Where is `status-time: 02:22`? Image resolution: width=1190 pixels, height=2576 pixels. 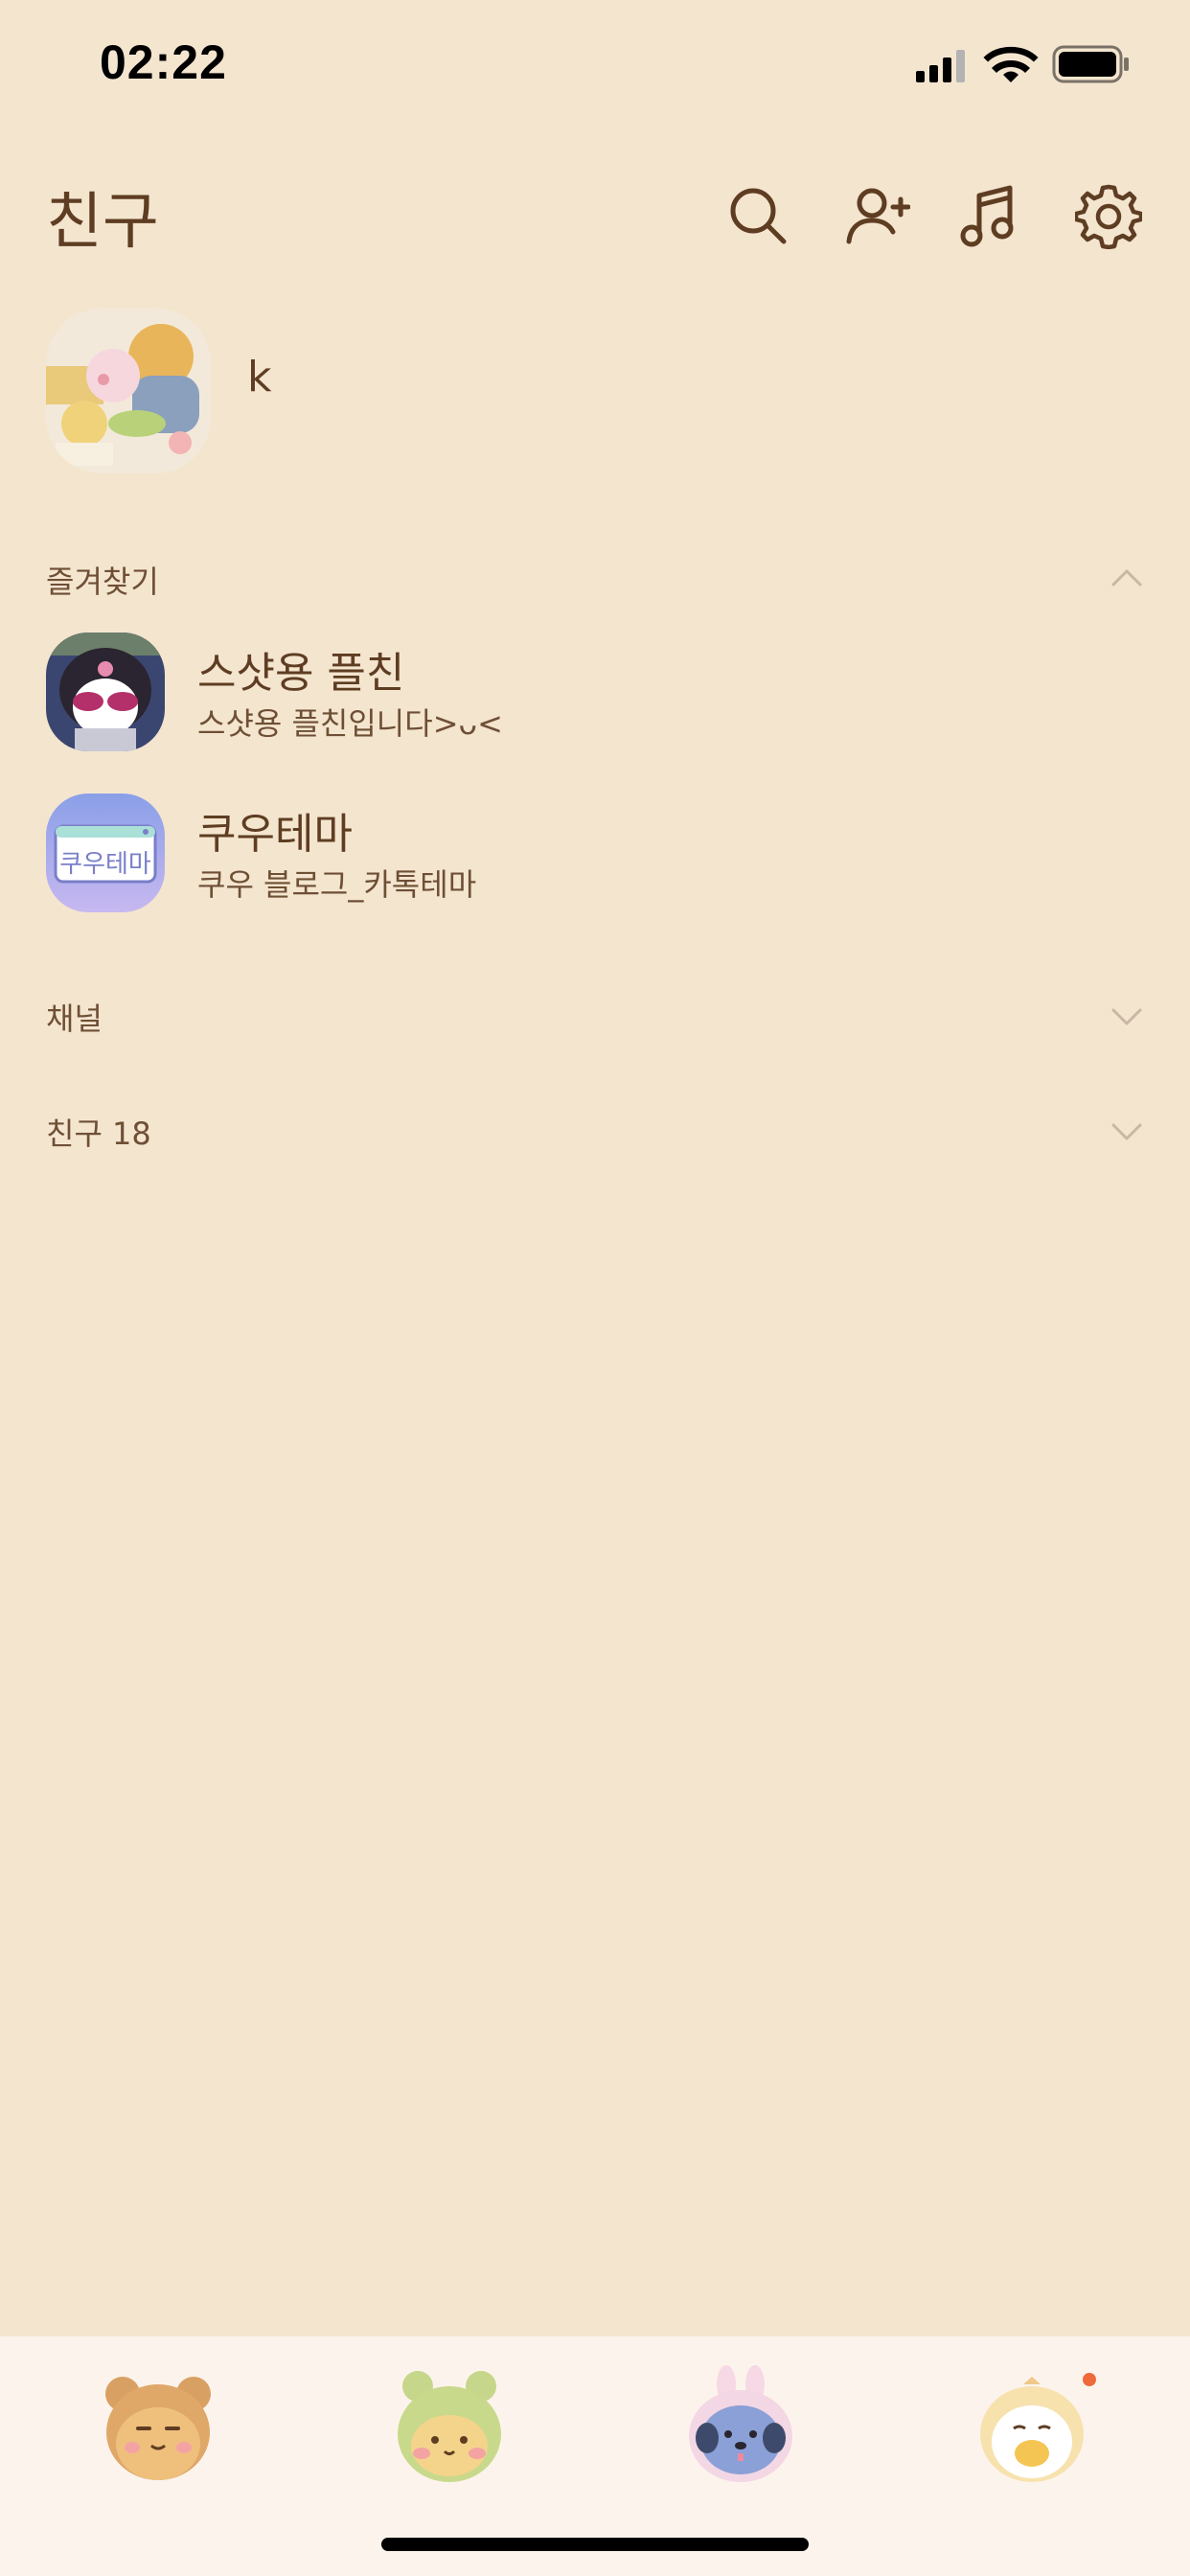 status-time: 02:22 is located at coordinates (163, 62).